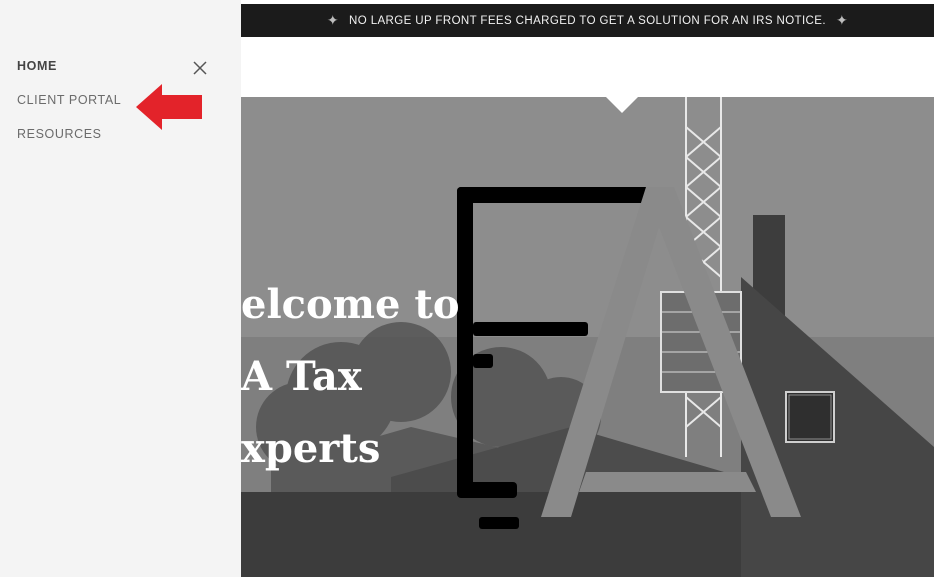 The height and width of the screenshot is (577, 934). I want to click on hero-title-line: elcome to, so click(350, 304).